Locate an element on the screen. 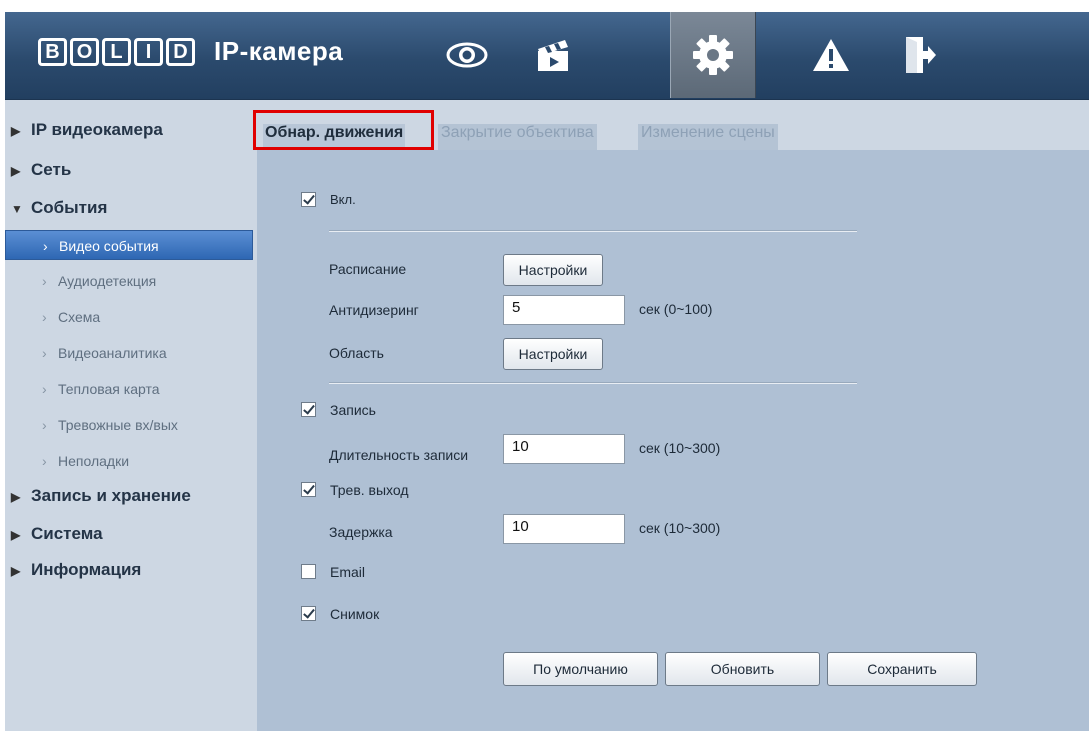 This screenshot has height=731, width=1089. sidebar-item-label: События is located at coordinates (69, 207).